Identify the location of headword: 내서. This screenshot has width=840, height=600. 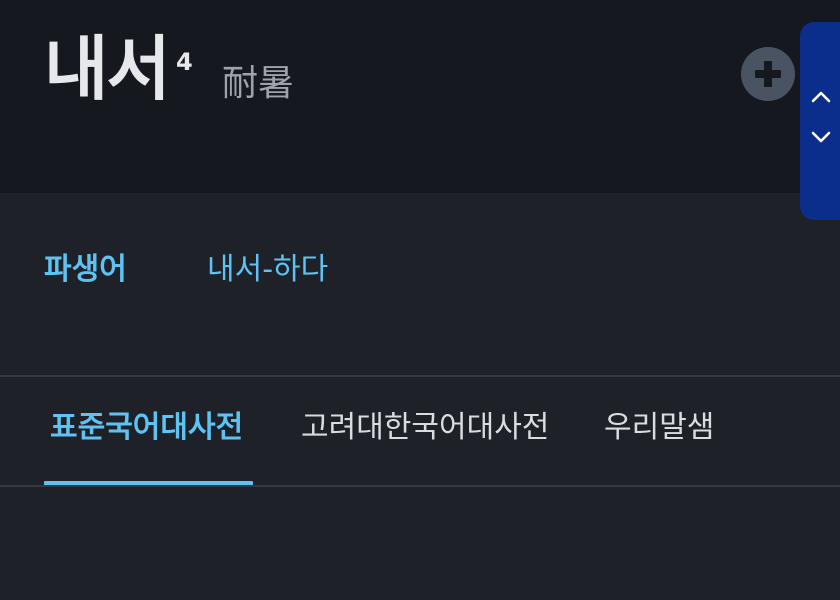
(107, 69).